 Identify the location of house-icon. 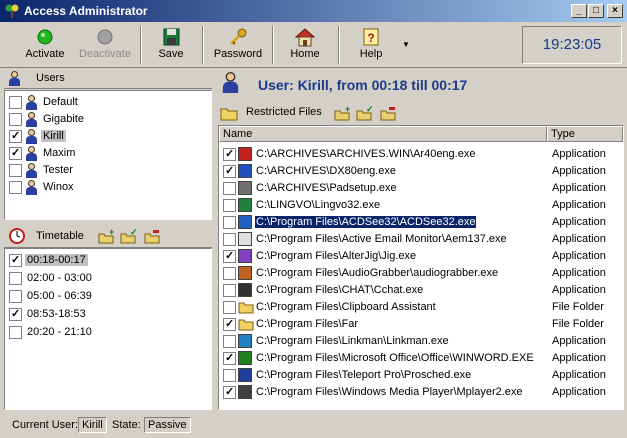
(305, 37).